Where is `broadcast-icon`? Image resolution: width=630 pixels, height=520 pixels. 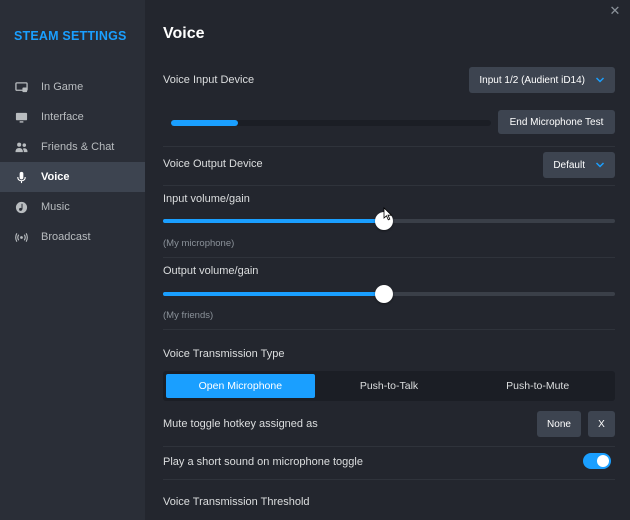
broadcast-icon is located at coordinates (21, 237).